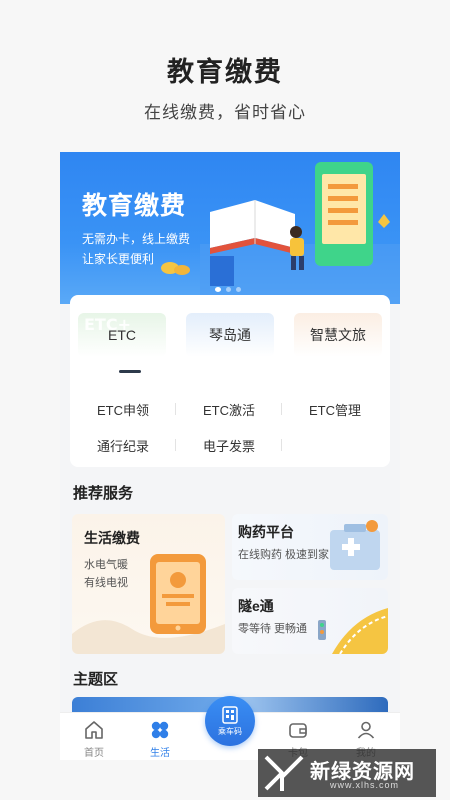 The image size is (450, 800). I want to click on tab-qindaotong-label: 琴岛通, so click(230, 335).